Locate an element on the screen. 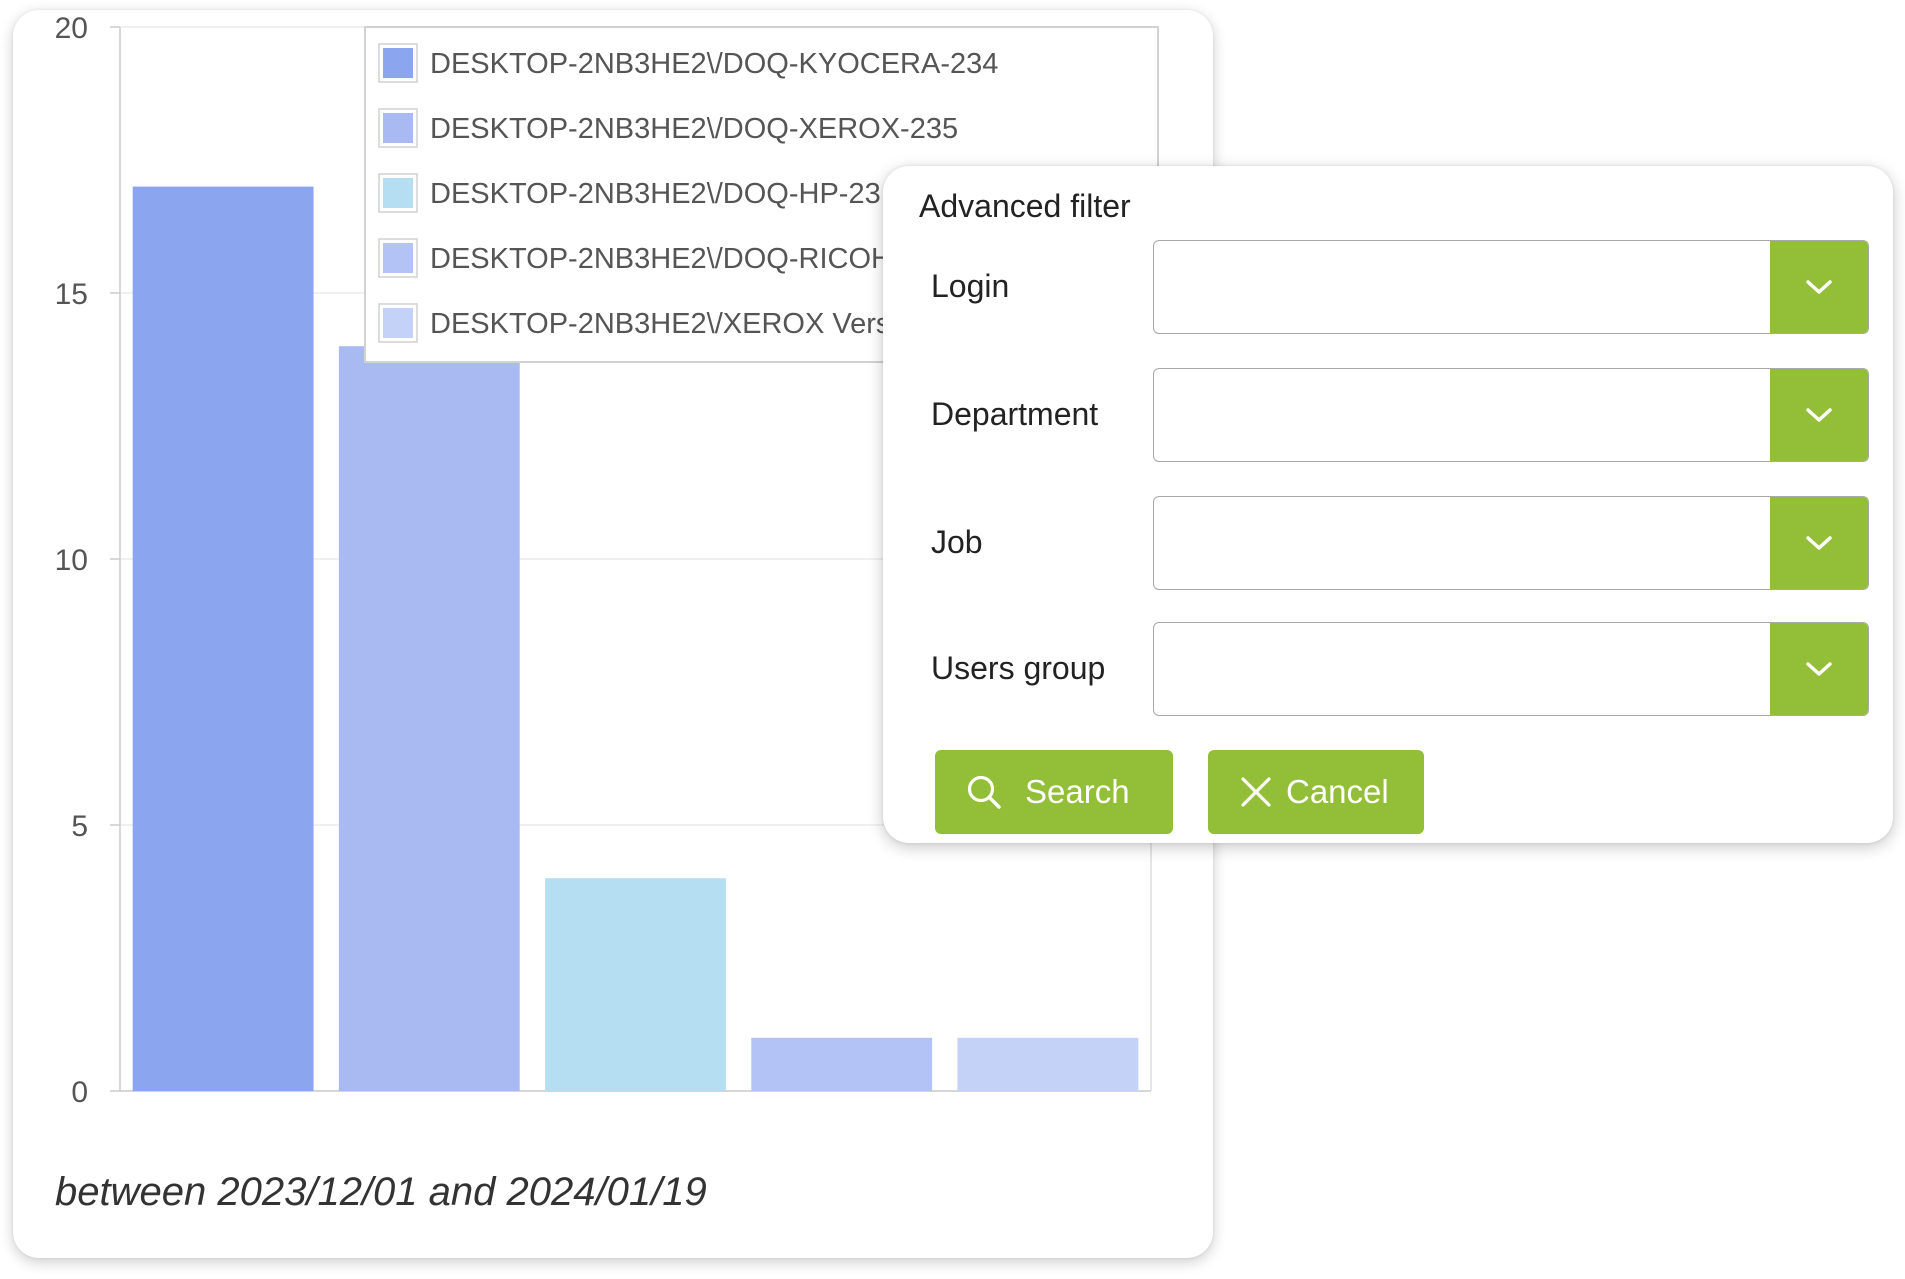 This screenshot has width=1905, height=1279. y-tick-label: 0 is located at coordinates (79, 1092).